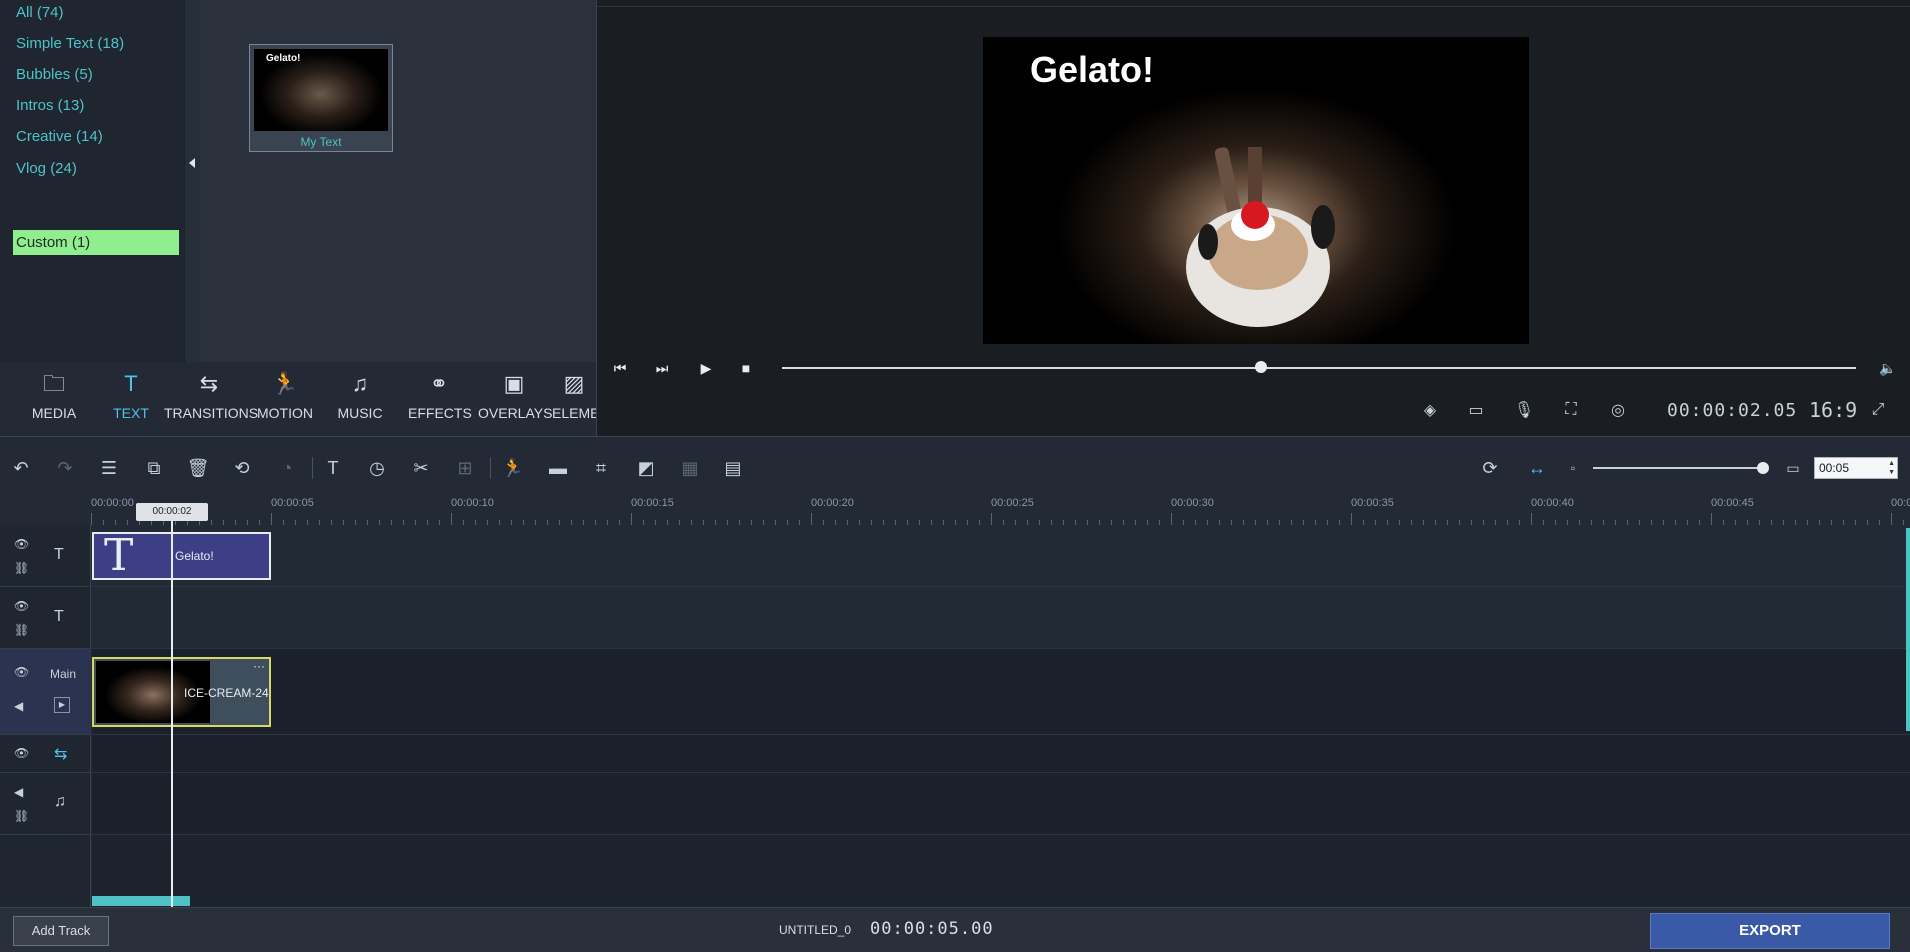  What do you see at coordinates (1490, 468) in the screenshot?
I see `sync-icon: ⟳` at bounding box center [1490, 468].